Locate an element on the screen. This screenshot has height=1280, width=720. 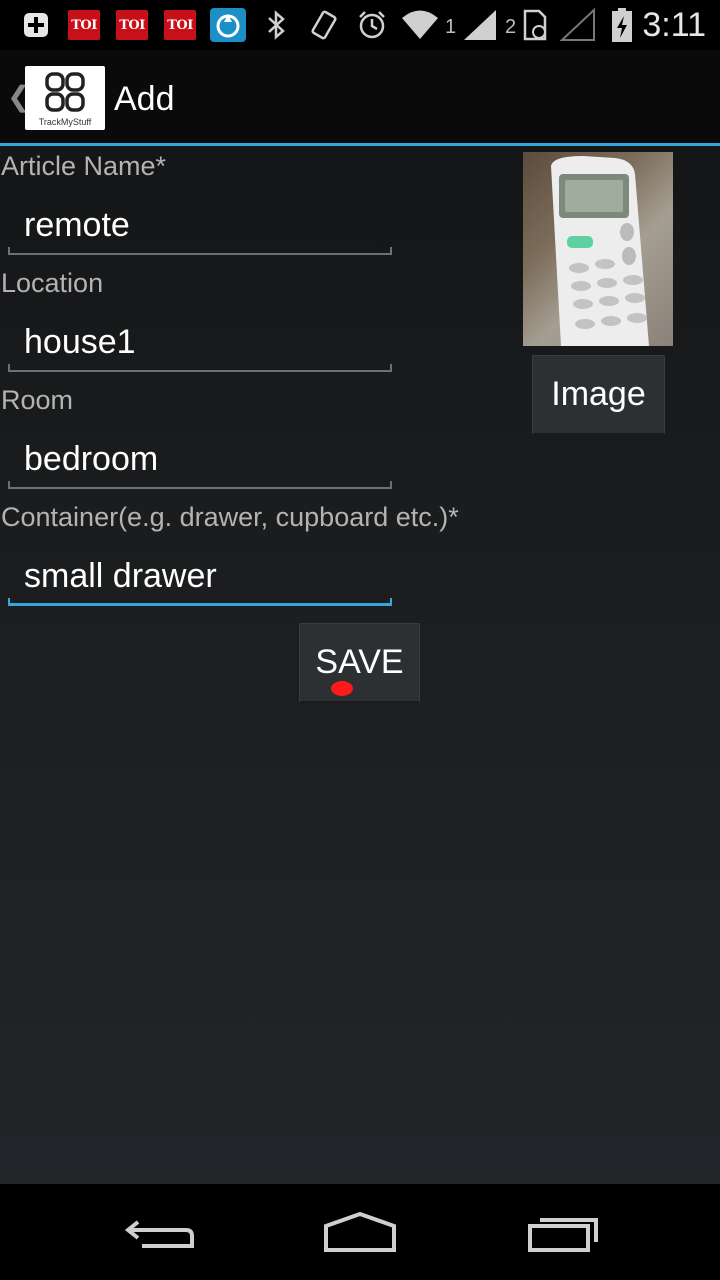
location-label: Location is located at coordinates (52, 283).